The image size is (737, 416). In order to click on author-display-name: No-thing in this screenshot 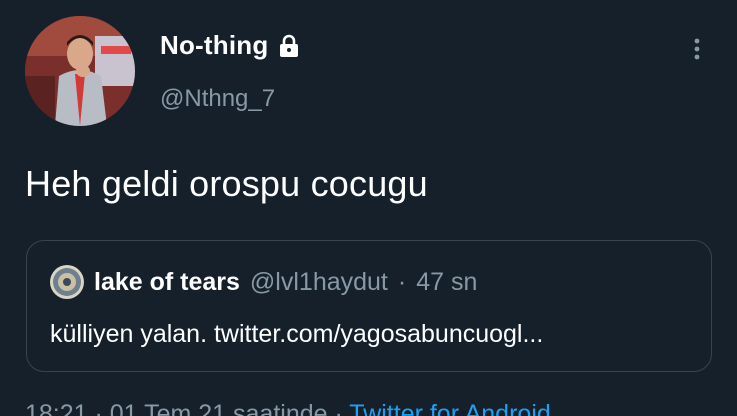, I will do `click(214, 45)`.